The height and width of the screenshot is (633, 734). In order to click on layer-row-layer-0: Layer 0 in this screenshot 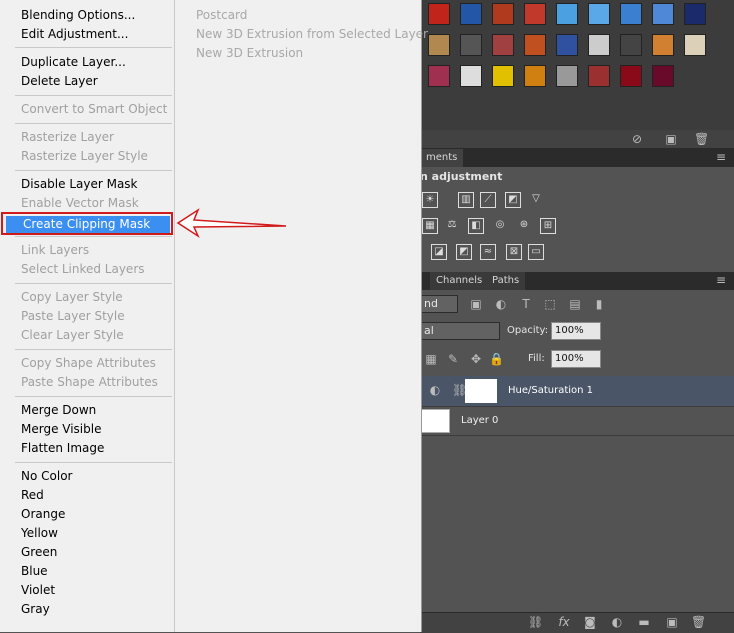, I will do `click(577, 421)`.